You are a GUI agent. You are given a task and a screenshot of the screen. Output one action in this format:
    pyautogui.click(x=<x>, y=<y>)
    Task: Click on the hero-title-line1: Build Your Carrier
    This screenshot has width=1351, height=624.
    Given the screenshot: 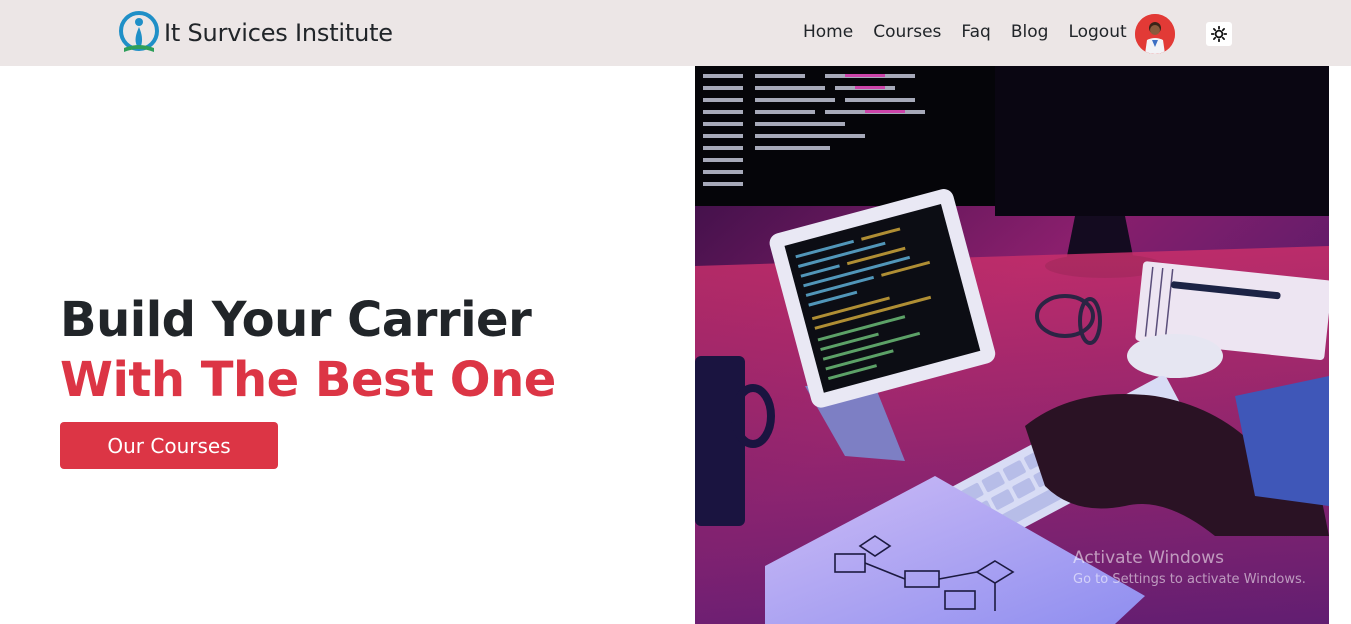 What is the action you would take?
    pyautogui.click(x=296, y=320)
    